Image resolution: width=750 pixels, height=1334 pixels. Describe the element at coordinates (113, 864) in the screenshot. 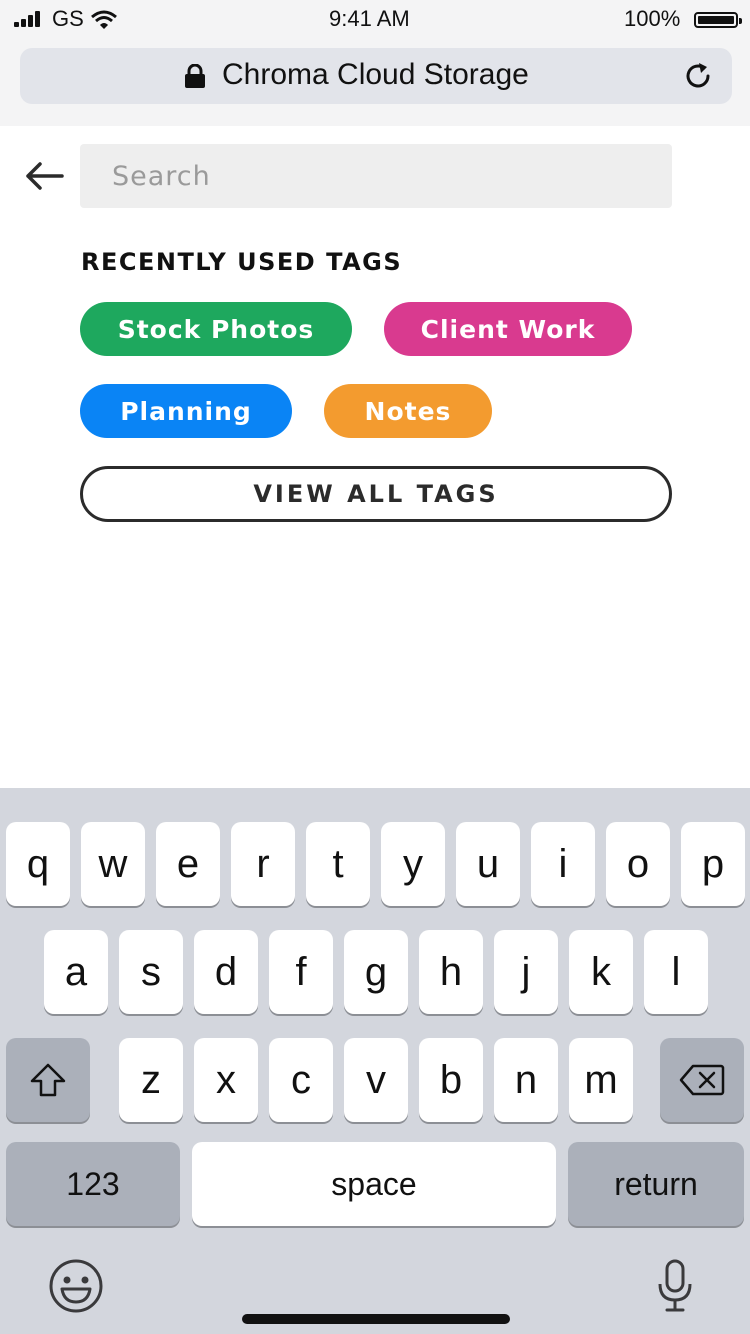

I see `key-w: w` at that location.